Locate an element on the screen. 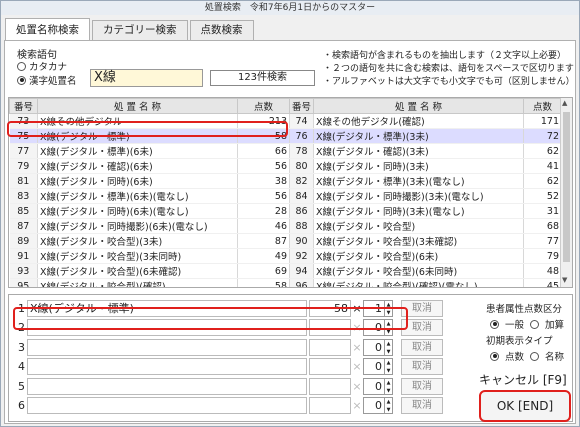 The width and height of the screenshot is (580, 427). row-name: X線(デジタル・確認)(6未) is located at coordinates (137, 166).